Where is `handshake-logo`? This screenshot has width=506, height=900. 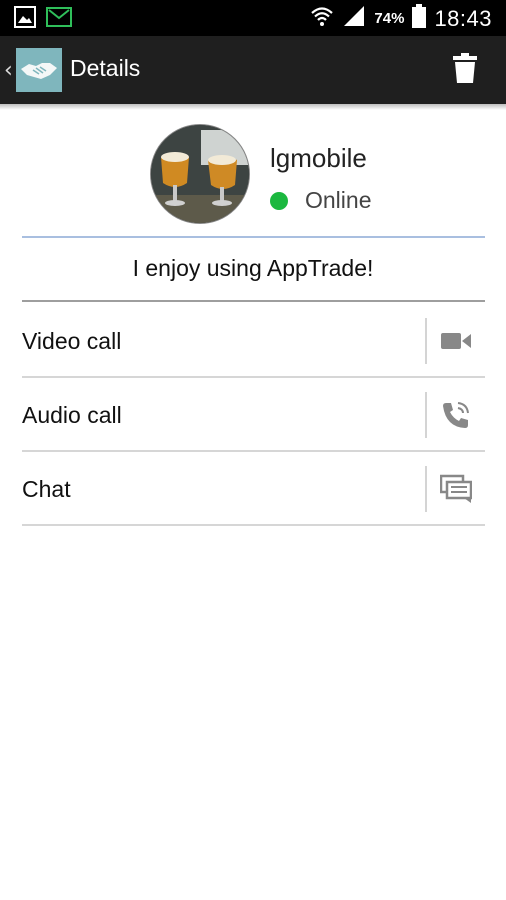 handshake-logo is located at coordinates (39, 70).